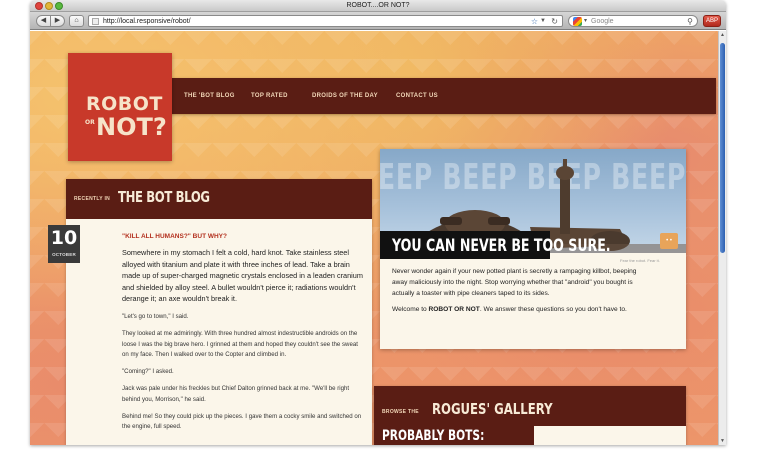 The image size is (758, 456). Describe the element at coordinates (400, 412) in the screenshot. I see `rogues-kicker: BROWSE THE` at that location.